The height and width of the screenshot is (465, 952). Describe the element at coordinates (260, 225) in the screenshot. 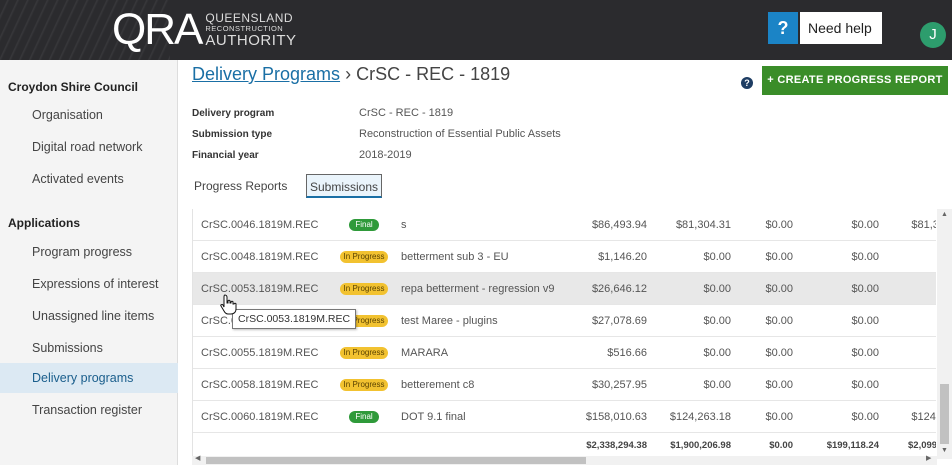

I see `cell-submission-id: CrSC.0046.1819M.REC` at that location.